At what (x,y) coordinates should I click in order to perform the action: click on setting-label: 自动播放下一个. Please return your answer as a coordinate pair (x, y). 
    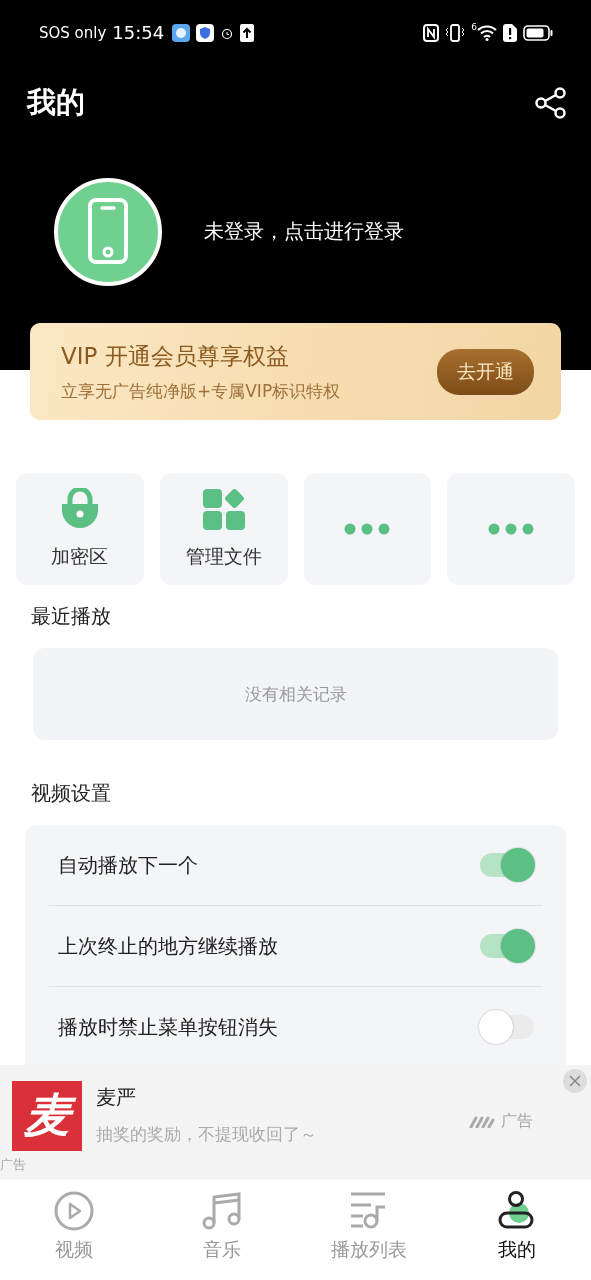
    Looking at the image, I should click on (128, 865).